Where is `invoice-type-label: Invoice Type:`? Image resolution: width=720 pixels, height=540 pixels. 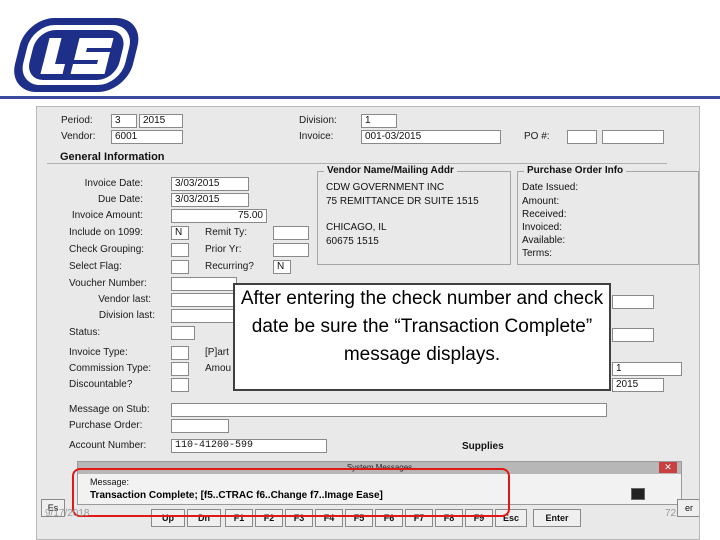
invoice-type-label: Invoice Type: is located at coordinates (98, 352).